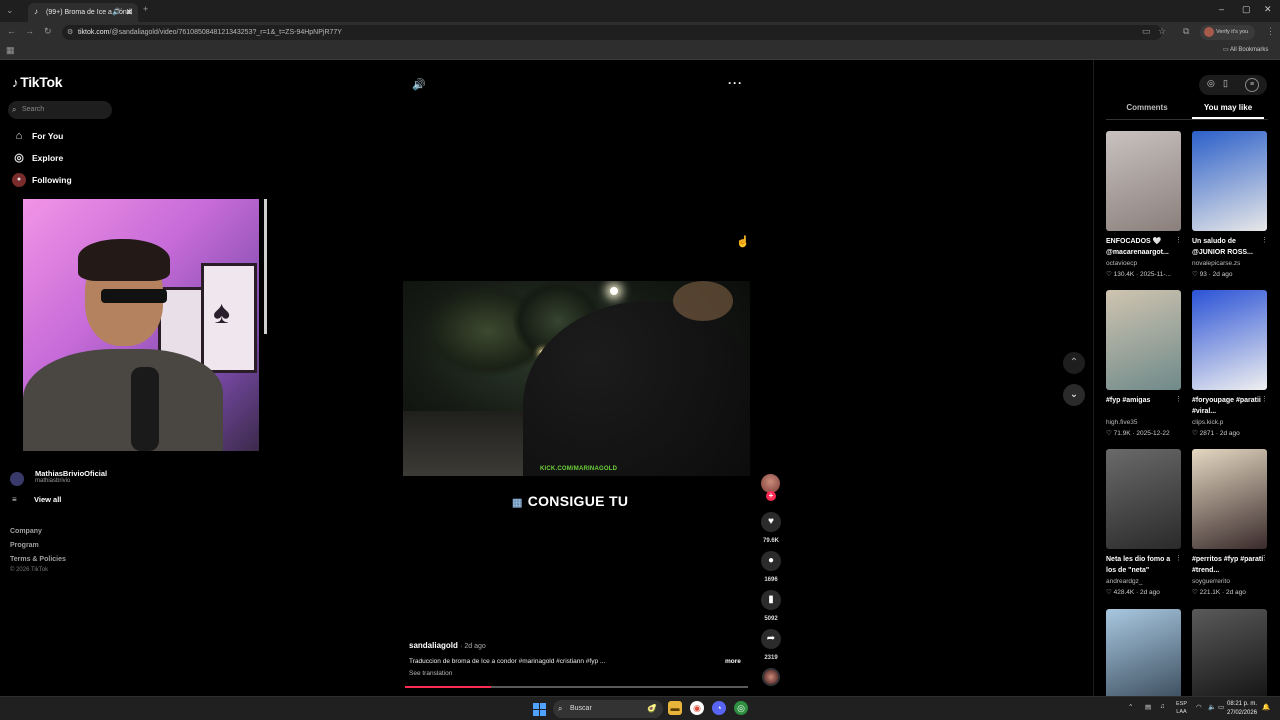 This screenshot has width=1280, height=720. Describe the element at coordinates (675, 708) in the screenshot. I see `file-explorer-icon: ▬` at that location.